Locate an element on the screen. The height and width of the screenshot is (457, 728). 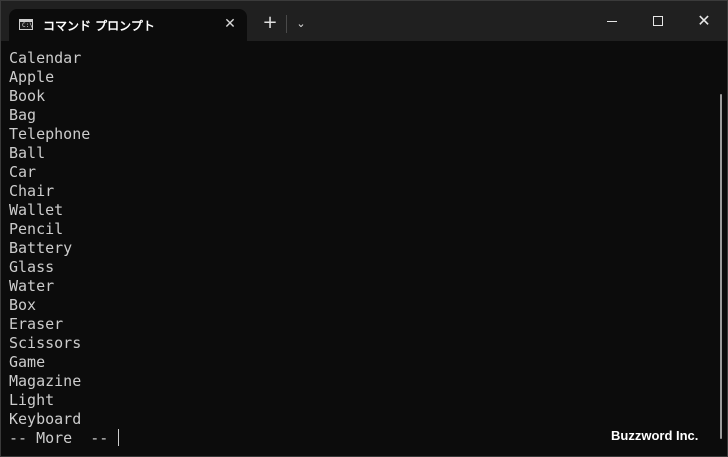
tab-title: コマンド プロンプト is located at coordinates (99, 26).